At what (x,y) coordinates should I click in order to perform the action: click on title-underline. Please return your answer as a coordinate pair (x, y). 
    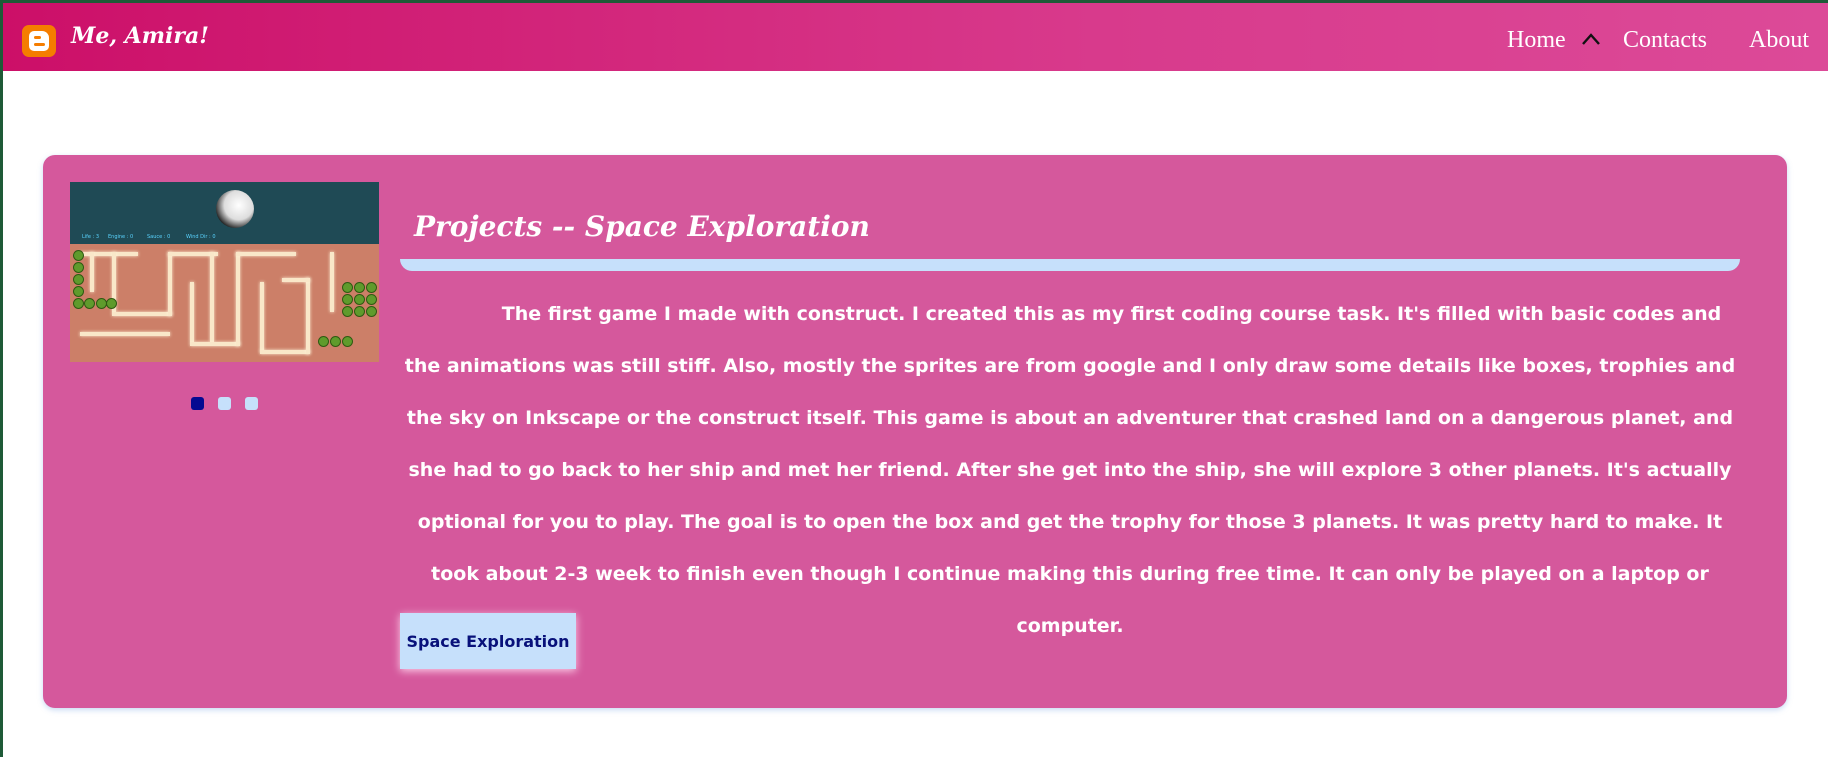
    Looking at the image, I should click on (1070, 265).